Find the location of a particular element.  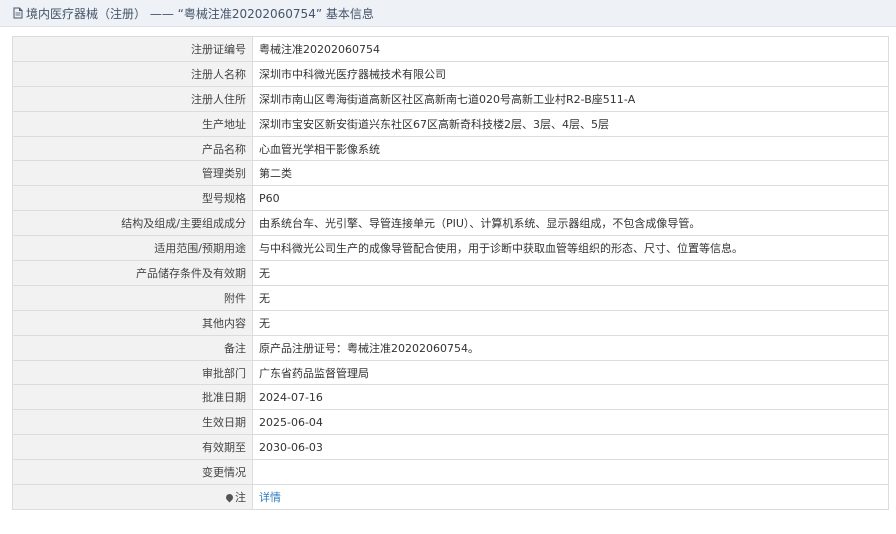

field-value is located at coordinates (570, 472).